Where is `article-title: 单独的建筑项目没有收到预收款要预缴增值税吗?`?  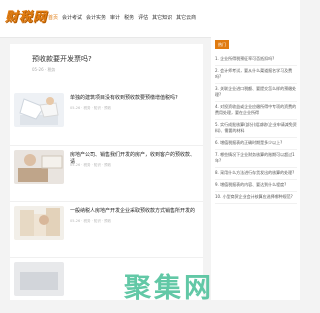 article-title: 单独的建筑项目没有收到预收款要预缴增值税吗? is located at coordinates (134, 98).